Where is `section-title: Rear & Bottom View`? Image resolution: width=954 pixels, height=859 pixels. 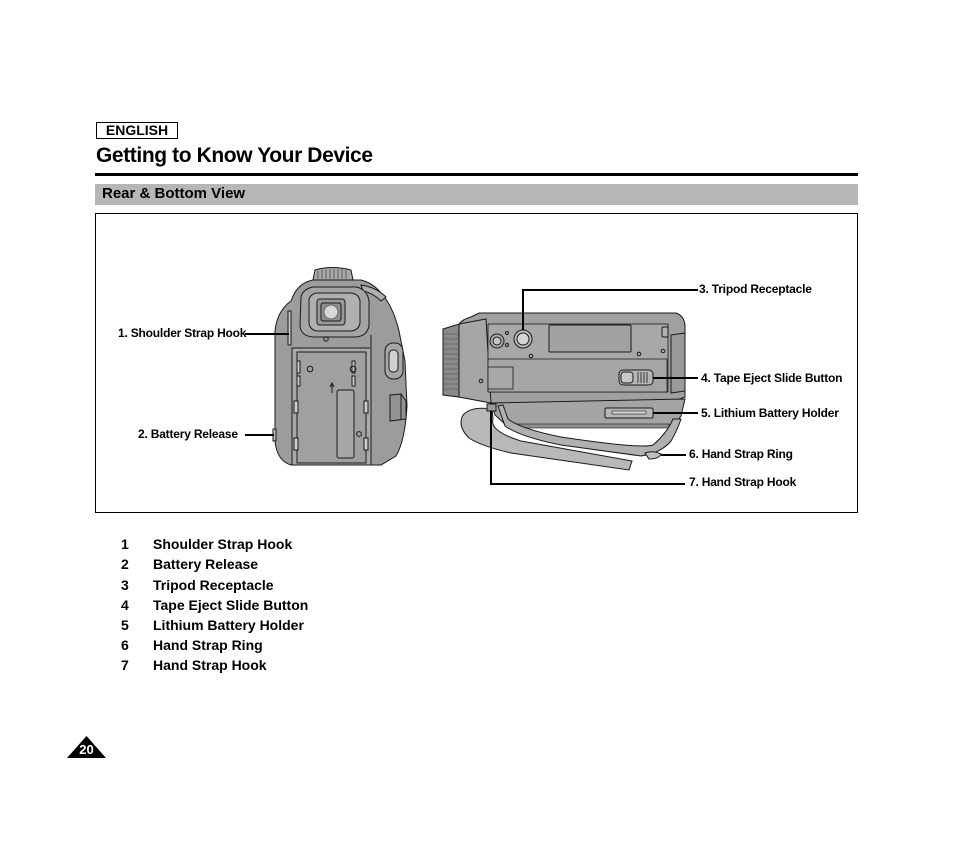
section-title: Rear & Bottom View is located at coordinates (174, 193).